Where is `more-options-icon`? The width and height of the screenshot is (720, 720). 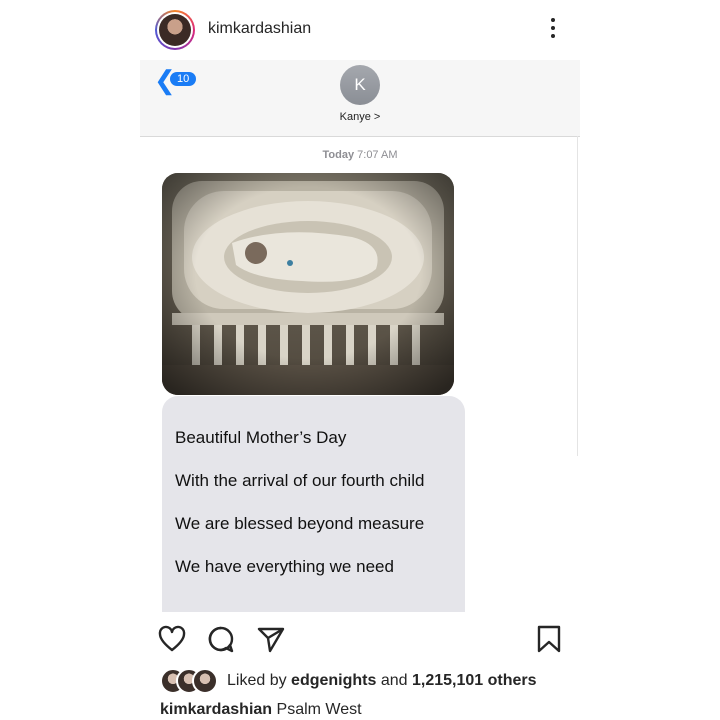
more-options-icon is located at coordinates (553, 30).